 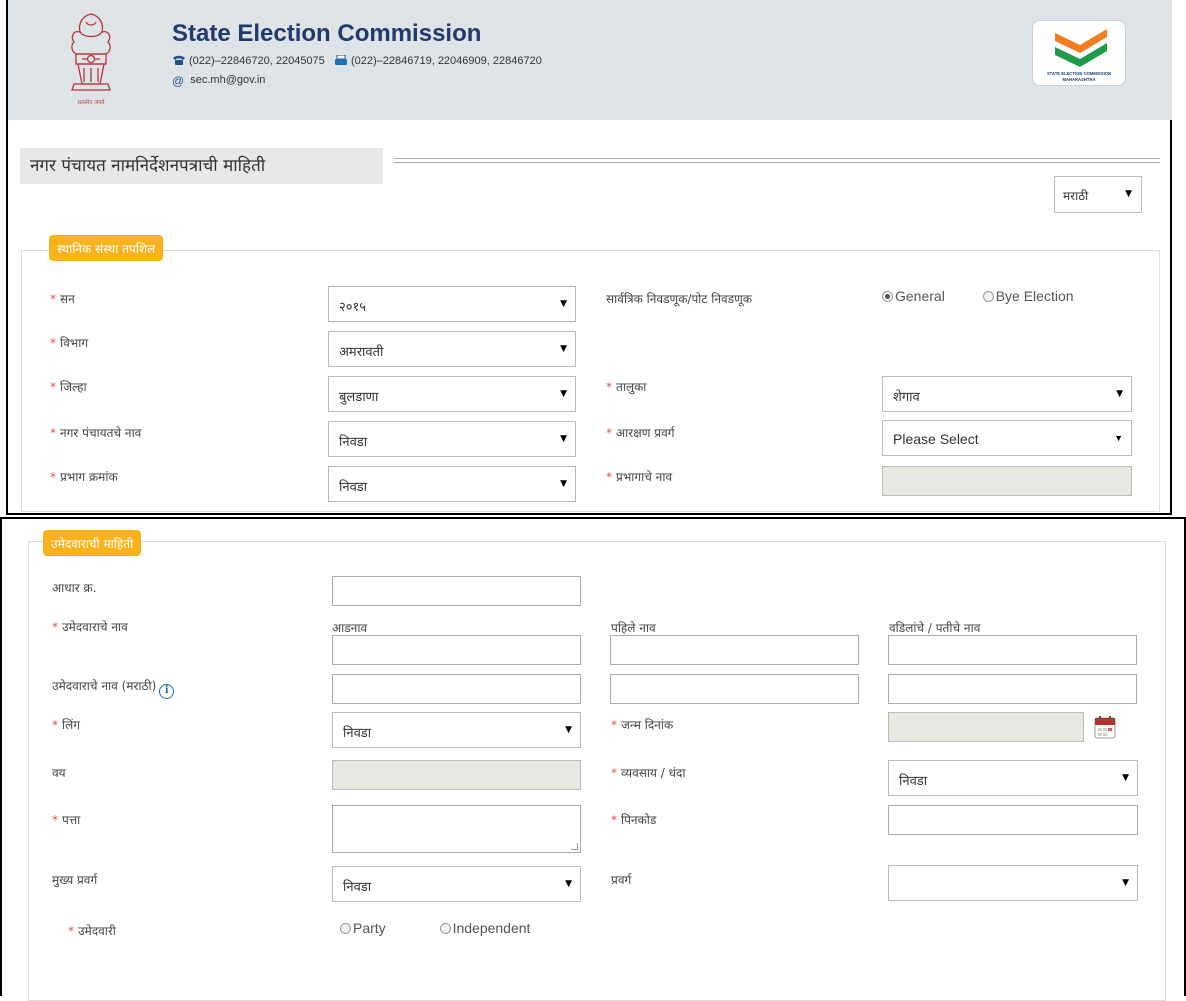 I want to click on pincode-field, so click(x=1013, y=820).